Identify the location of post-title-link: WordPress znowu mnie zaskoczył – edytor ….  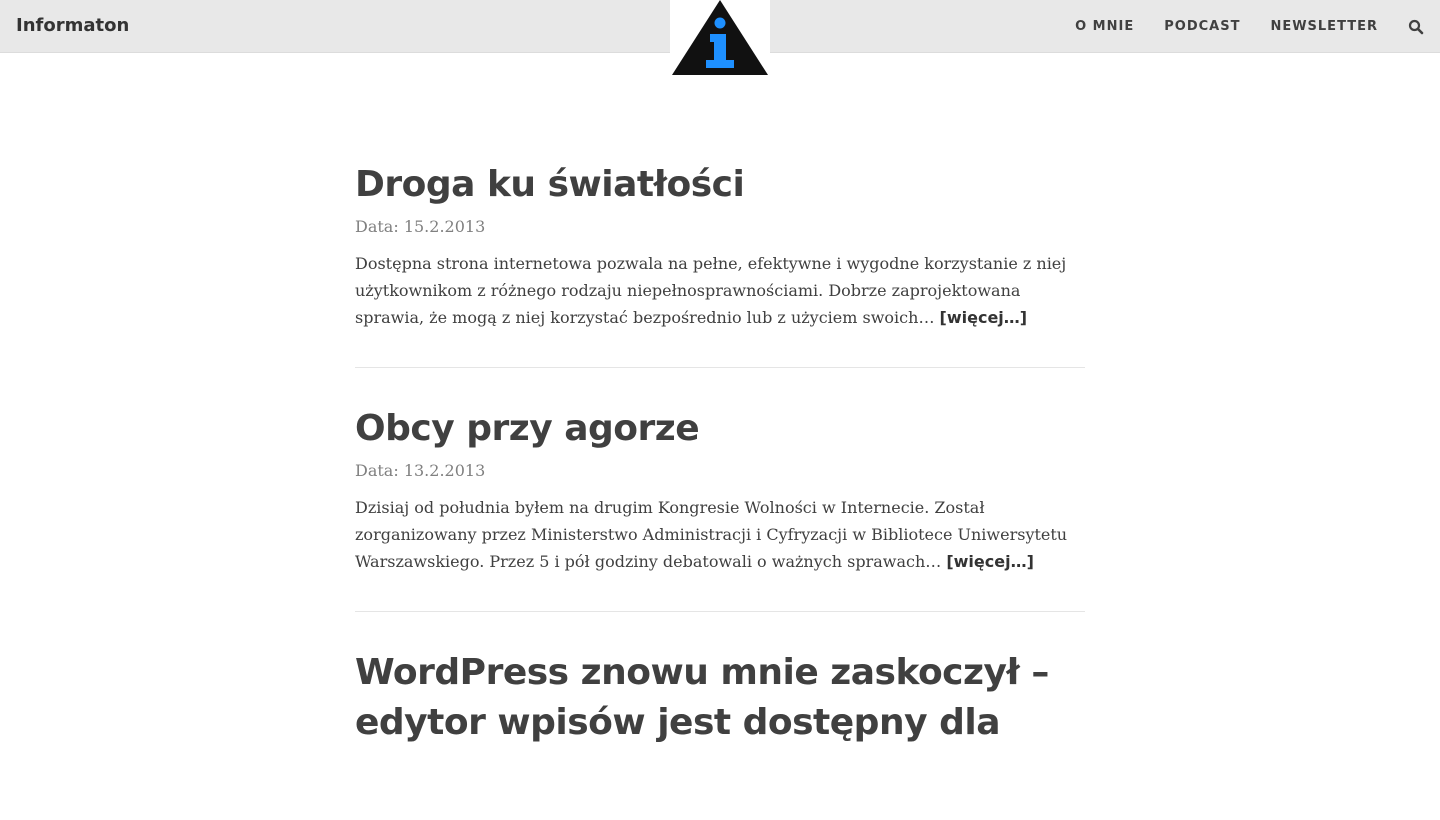
(720, 698).